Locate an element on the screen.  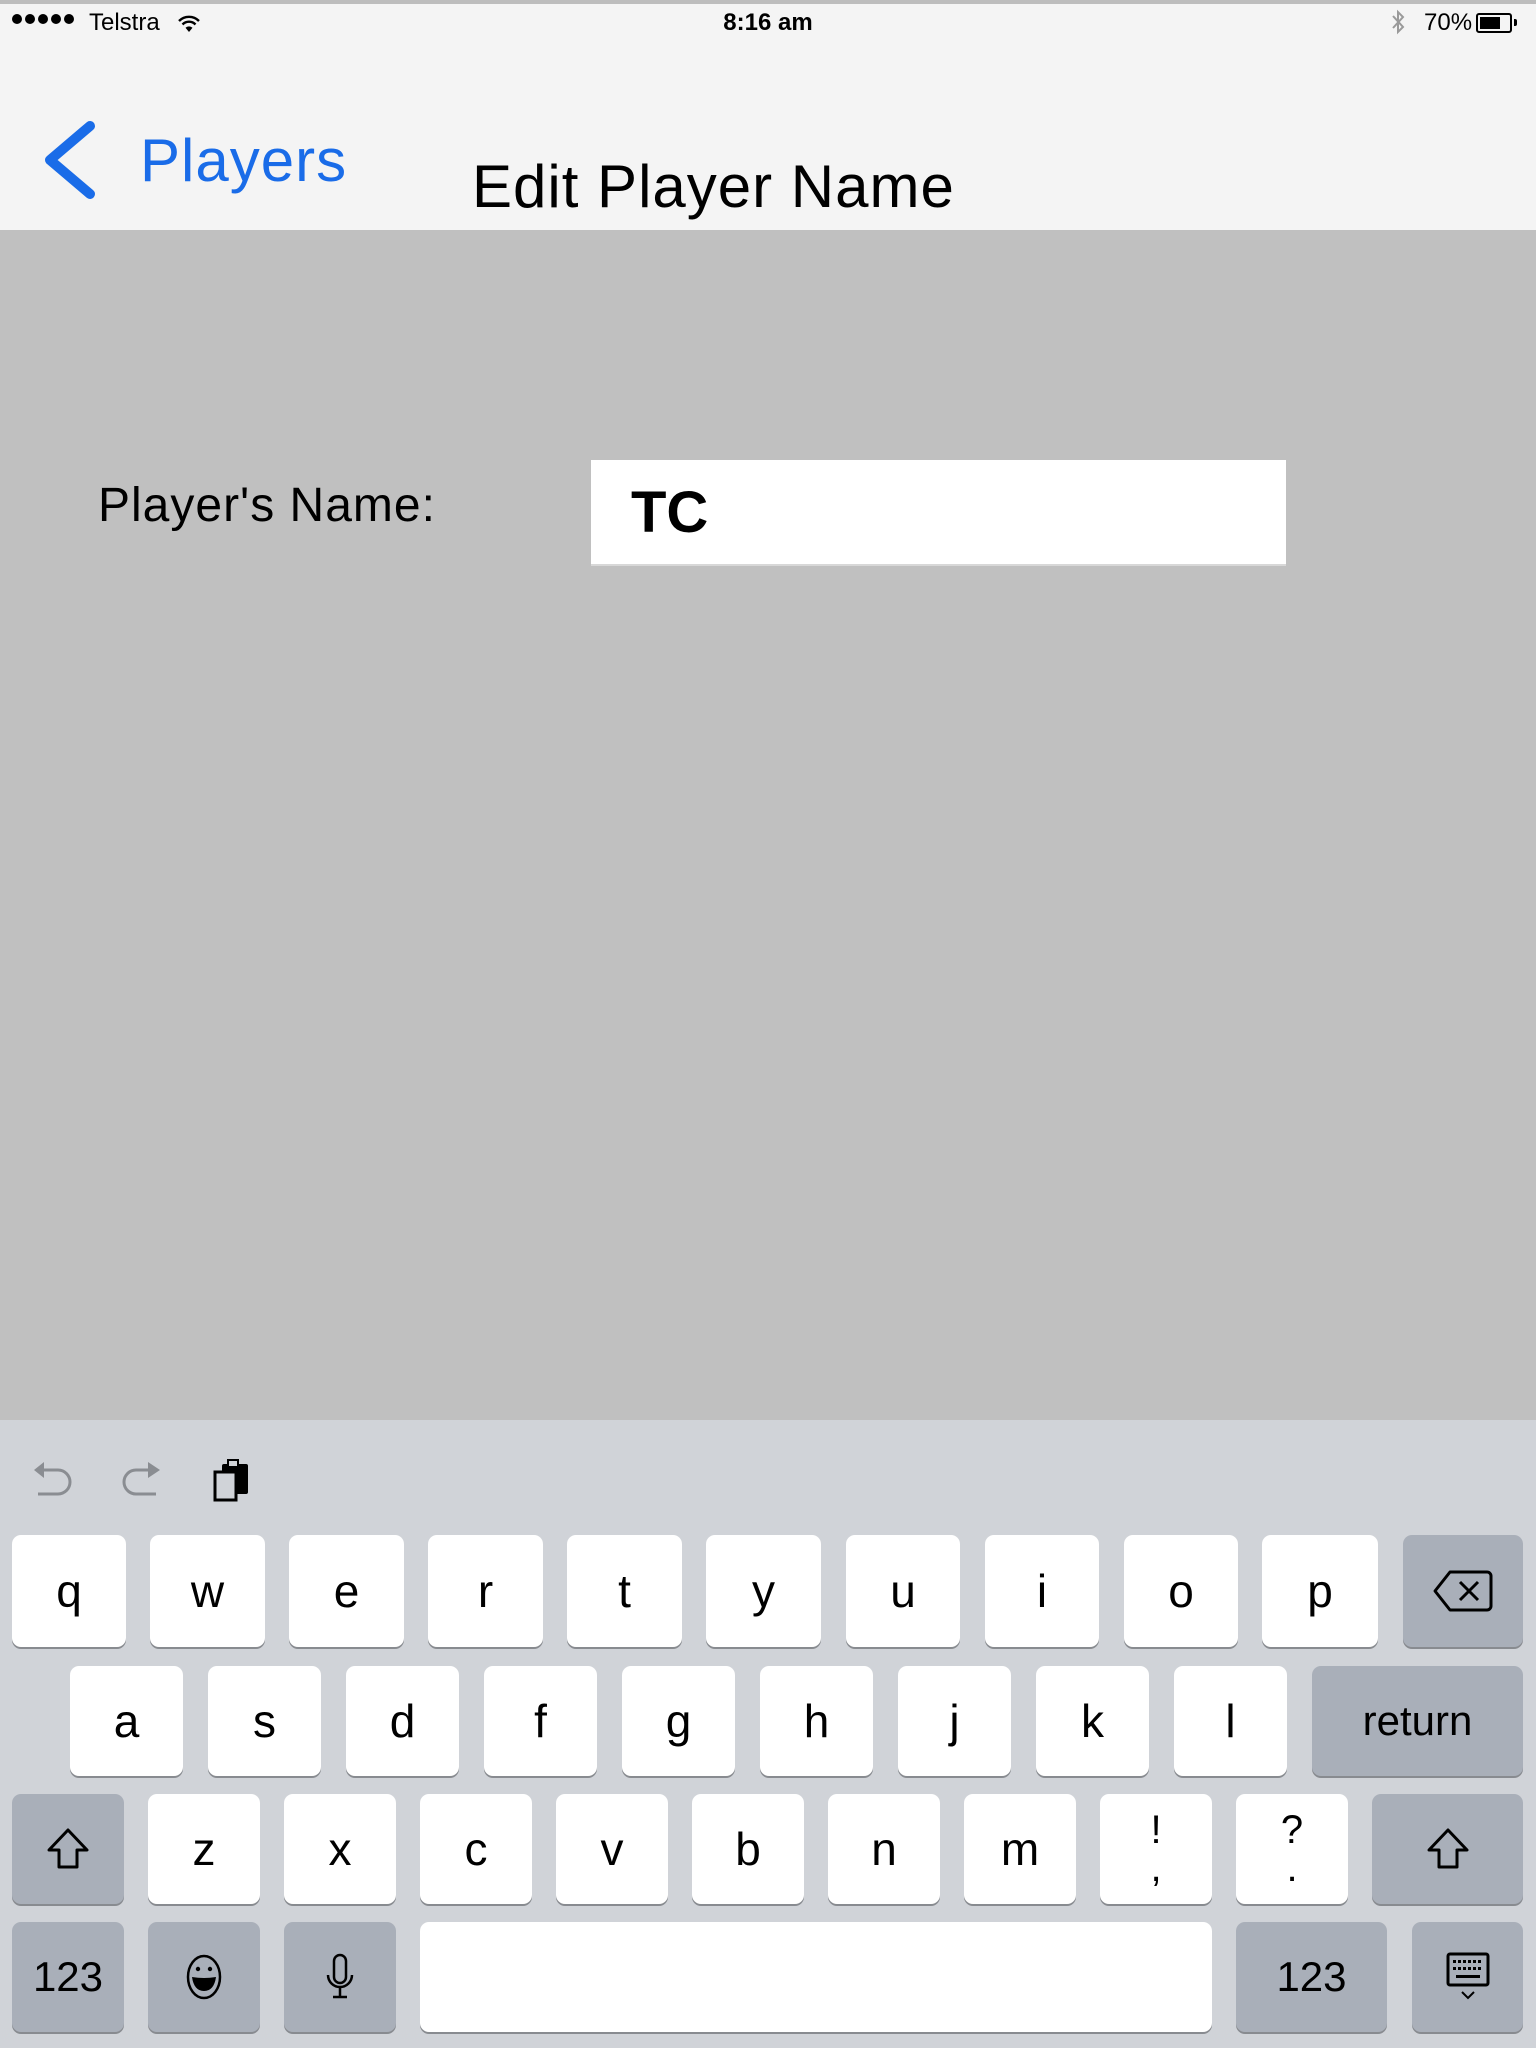
key-label: a is located at coordinates (126, 1721).